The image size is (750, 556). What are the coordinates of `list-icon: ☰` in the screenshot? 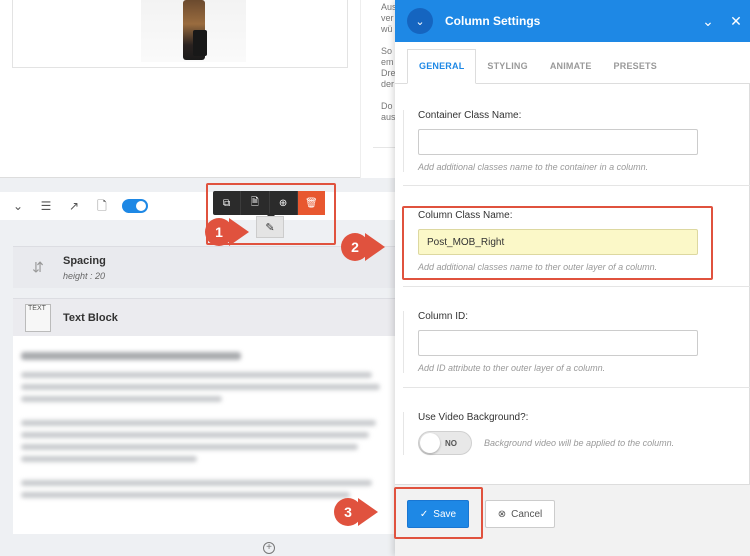 It's located at (46, 206).